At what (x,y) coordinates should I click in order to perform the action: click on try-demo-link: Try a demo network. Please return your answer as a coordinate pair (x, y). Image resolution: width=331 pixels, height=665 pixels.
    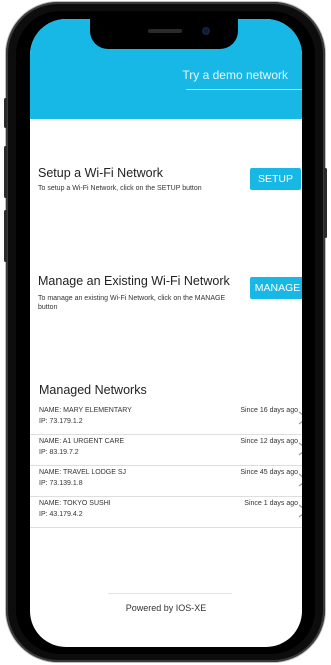
    Looking at the image, I should click on (235, 75).